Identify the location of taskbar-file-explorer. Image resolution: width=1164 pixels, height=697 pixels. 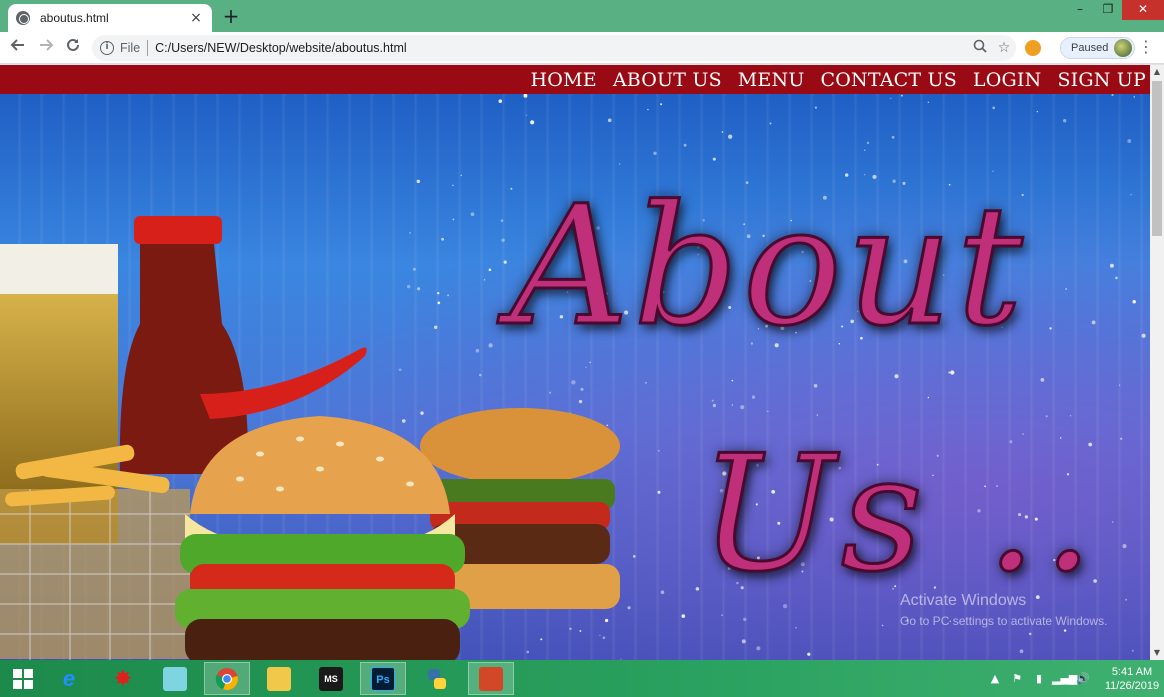
(279, 678).